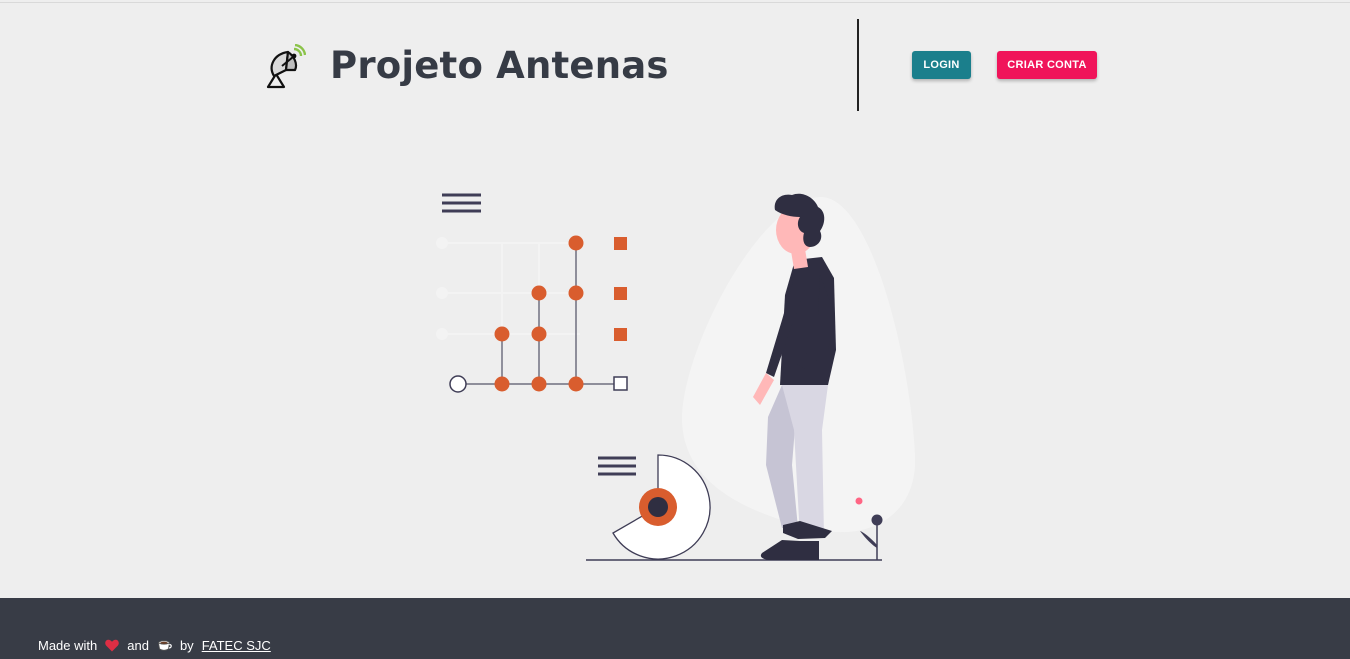 Image resolution: width=1350 pixels, height=659 pixels. Describe the element at coordinates (661, 507) in the screenshot. I see `radial-chart` at that location.